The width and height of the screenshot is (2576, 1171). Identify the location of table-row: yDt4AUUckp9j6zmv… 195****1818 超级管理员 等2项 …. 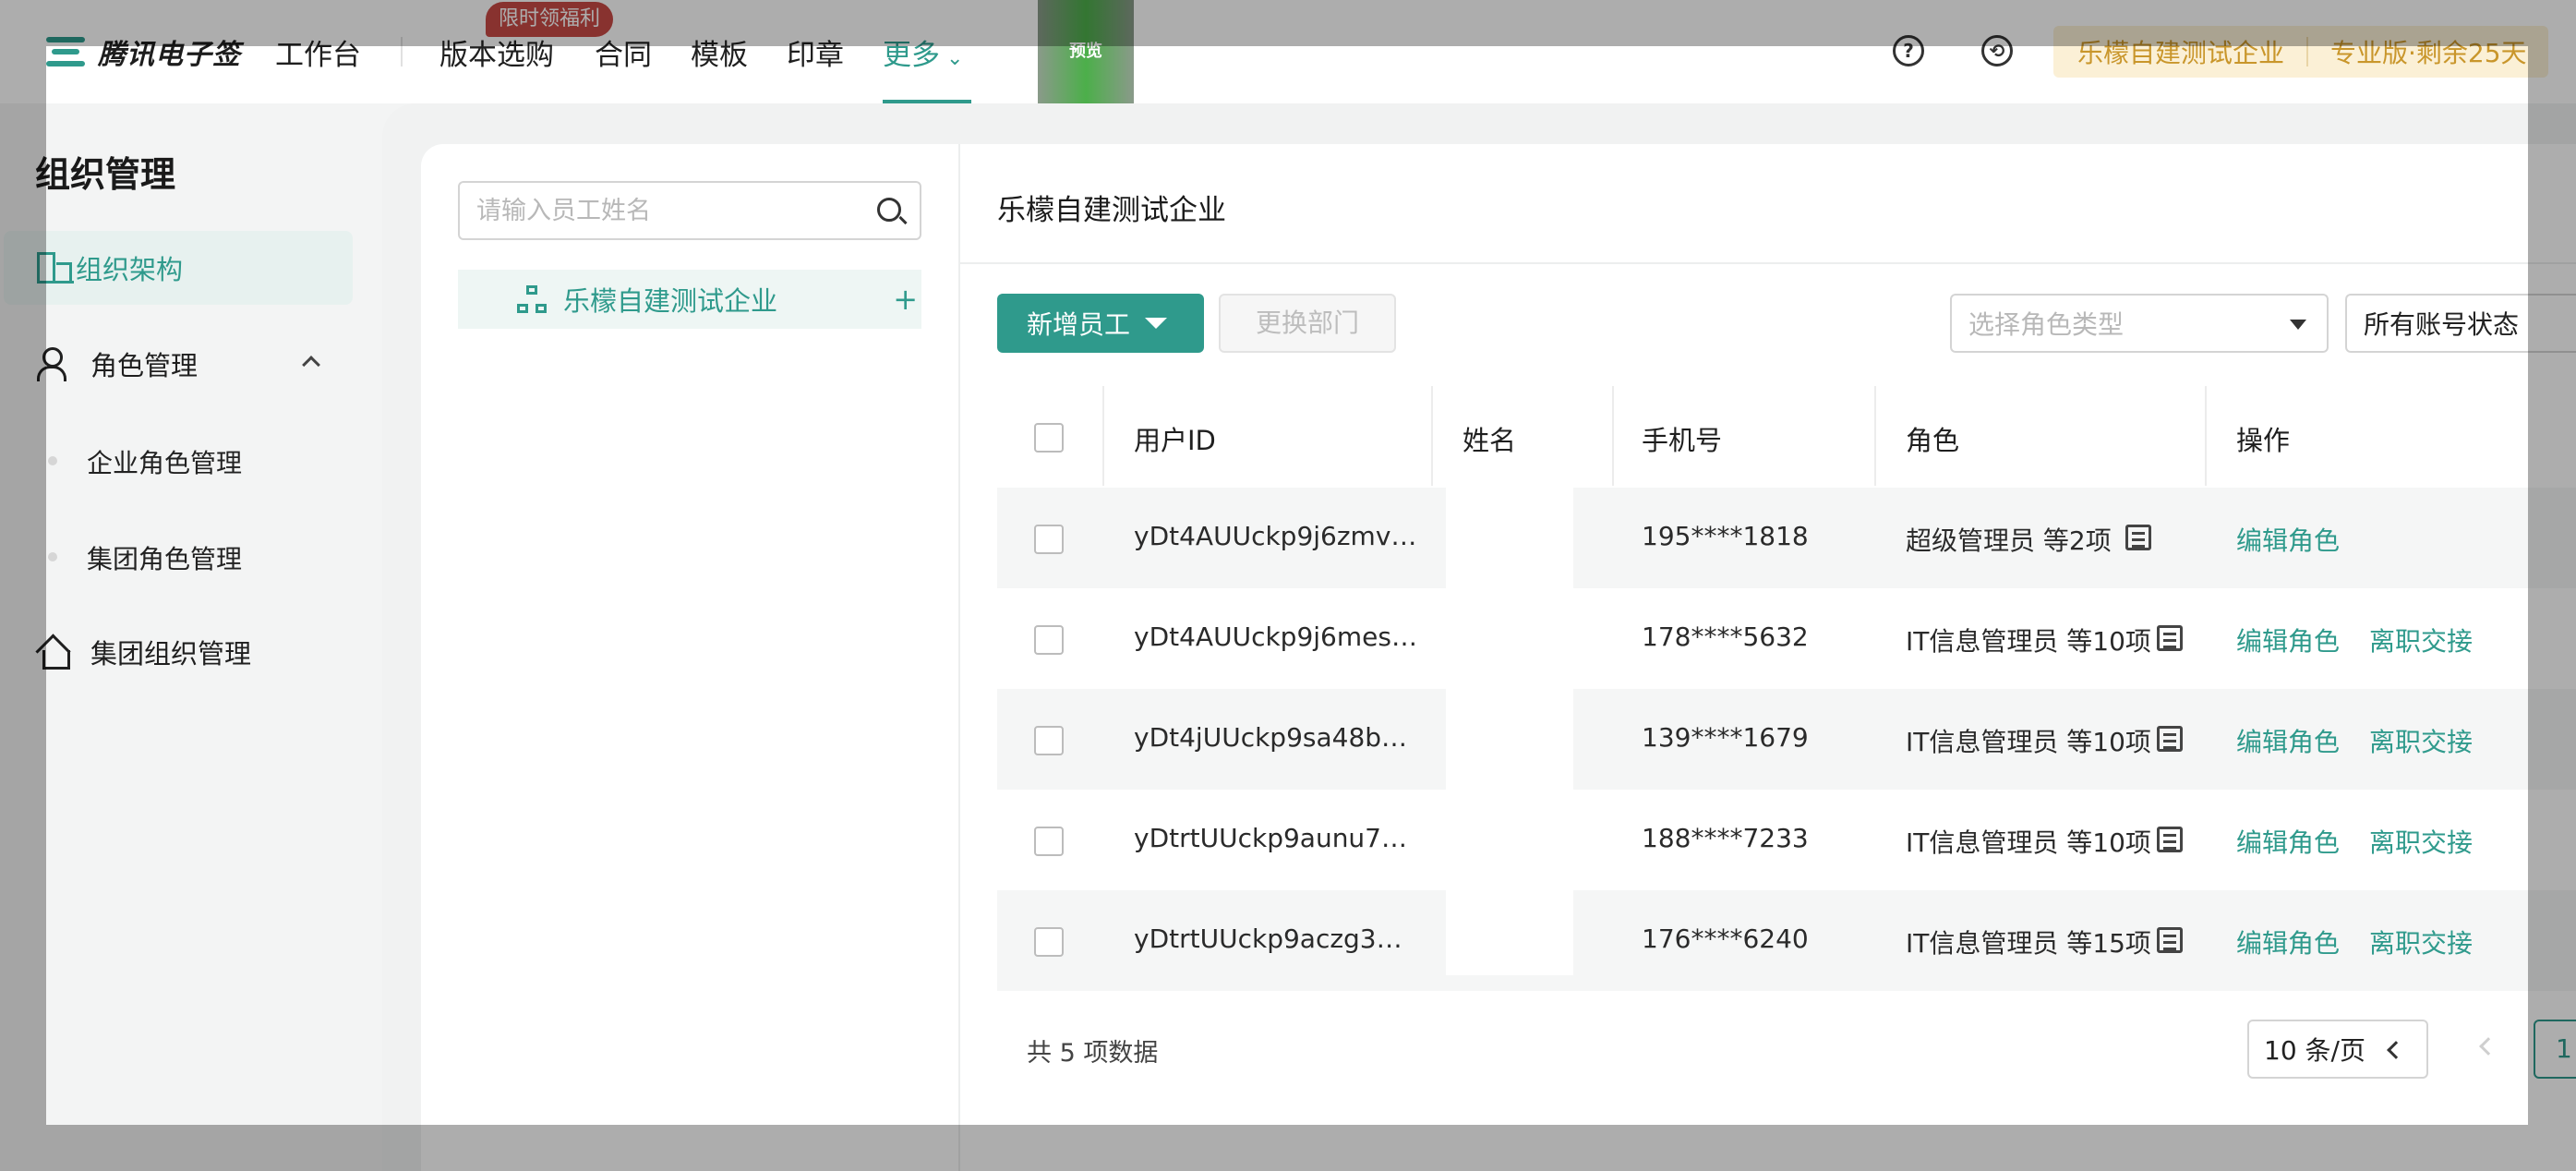
(1786, 538).